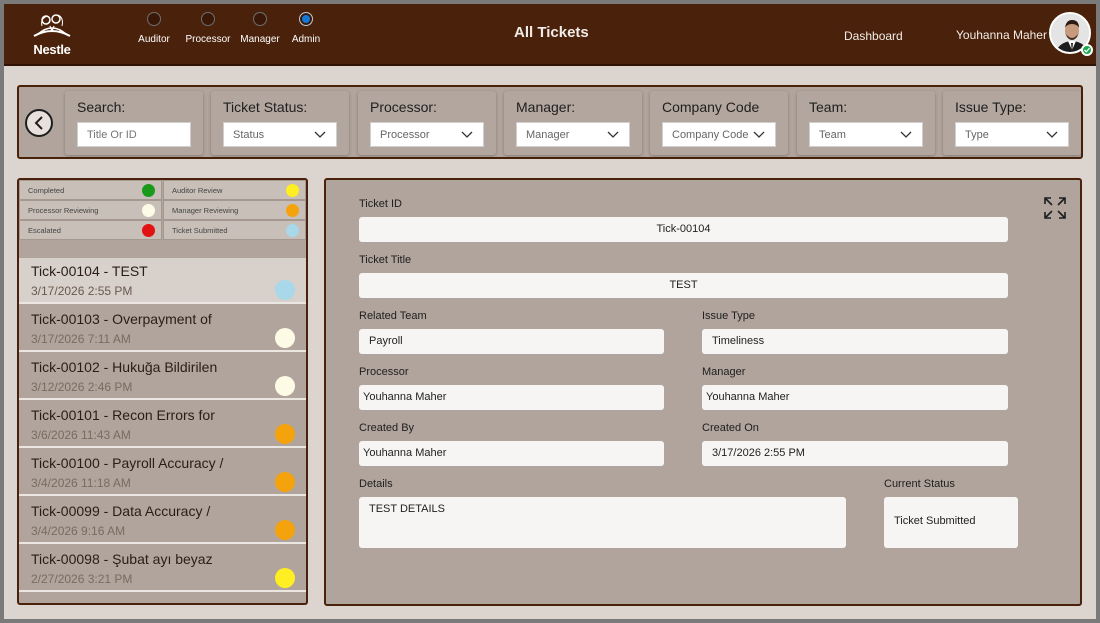  Describe the element at coordinates (260, 28) in the screenshot. I see `role-manager: Manager` at that location.